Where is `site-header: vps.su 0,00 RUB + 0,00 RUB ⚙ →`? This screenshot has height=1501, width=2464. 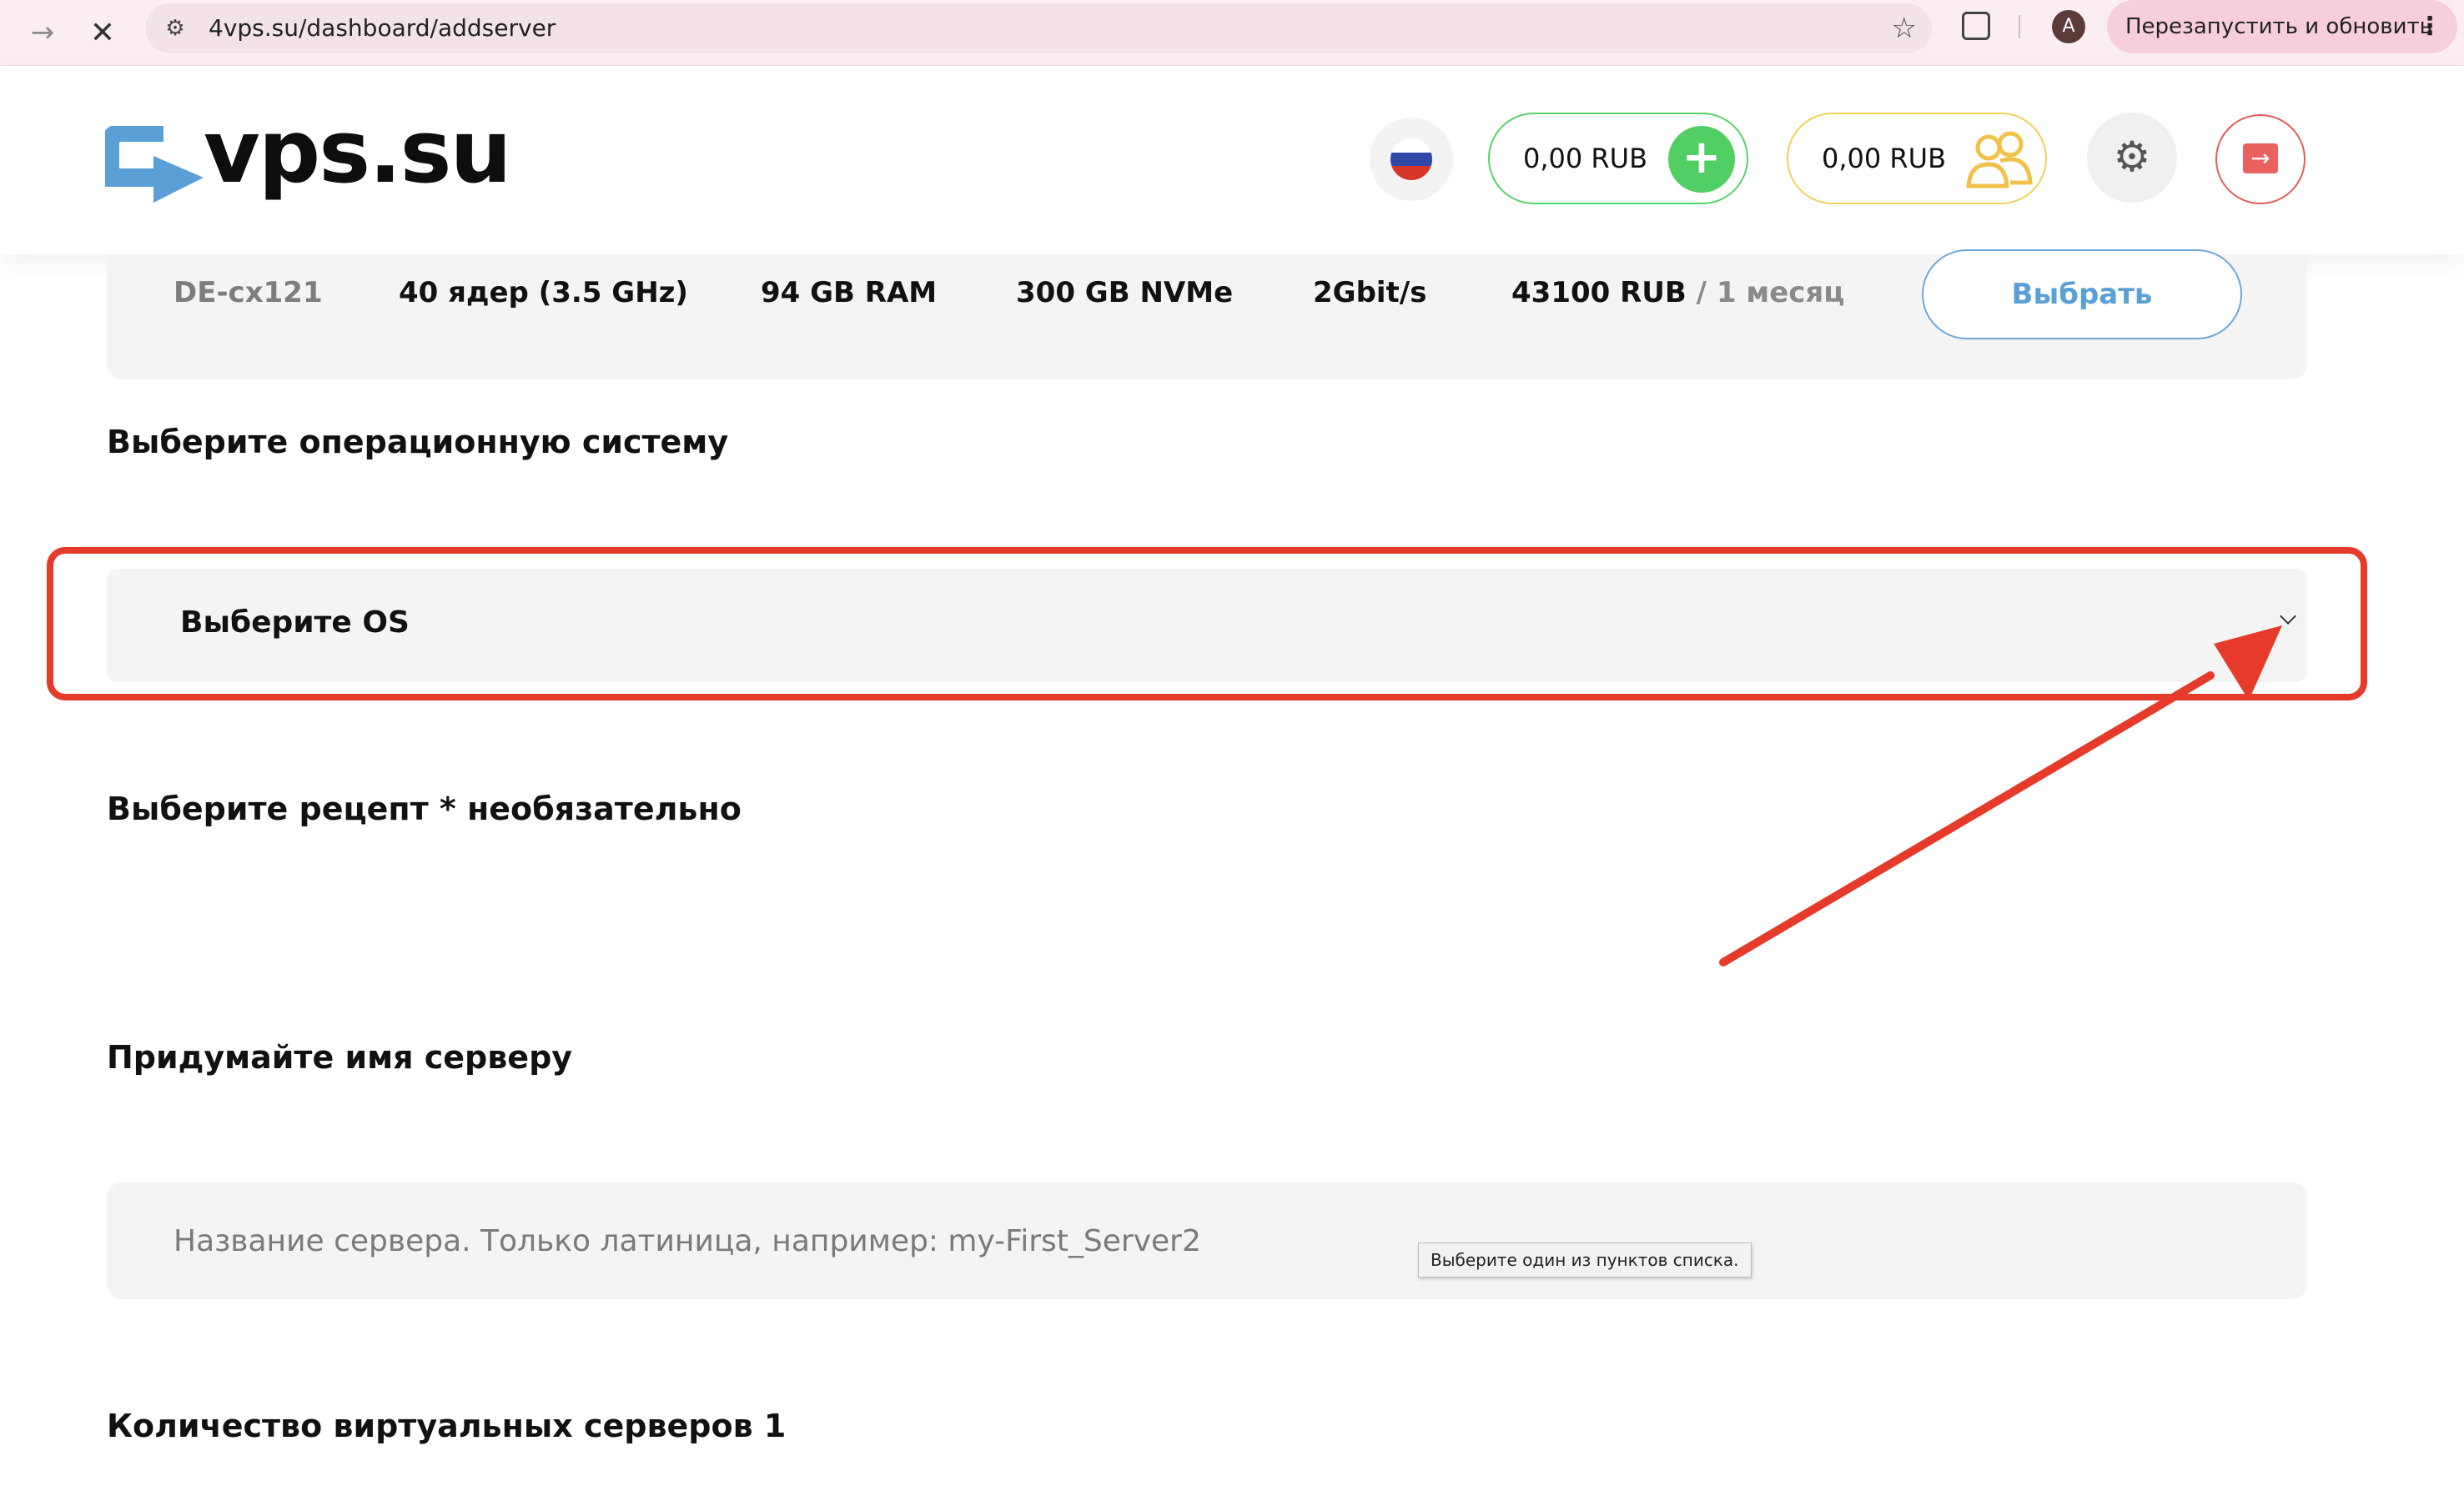 site-header: vps.su 0,00 RUB + 0,00 RUB ⚙ → is located at coordinates (1232, 160).